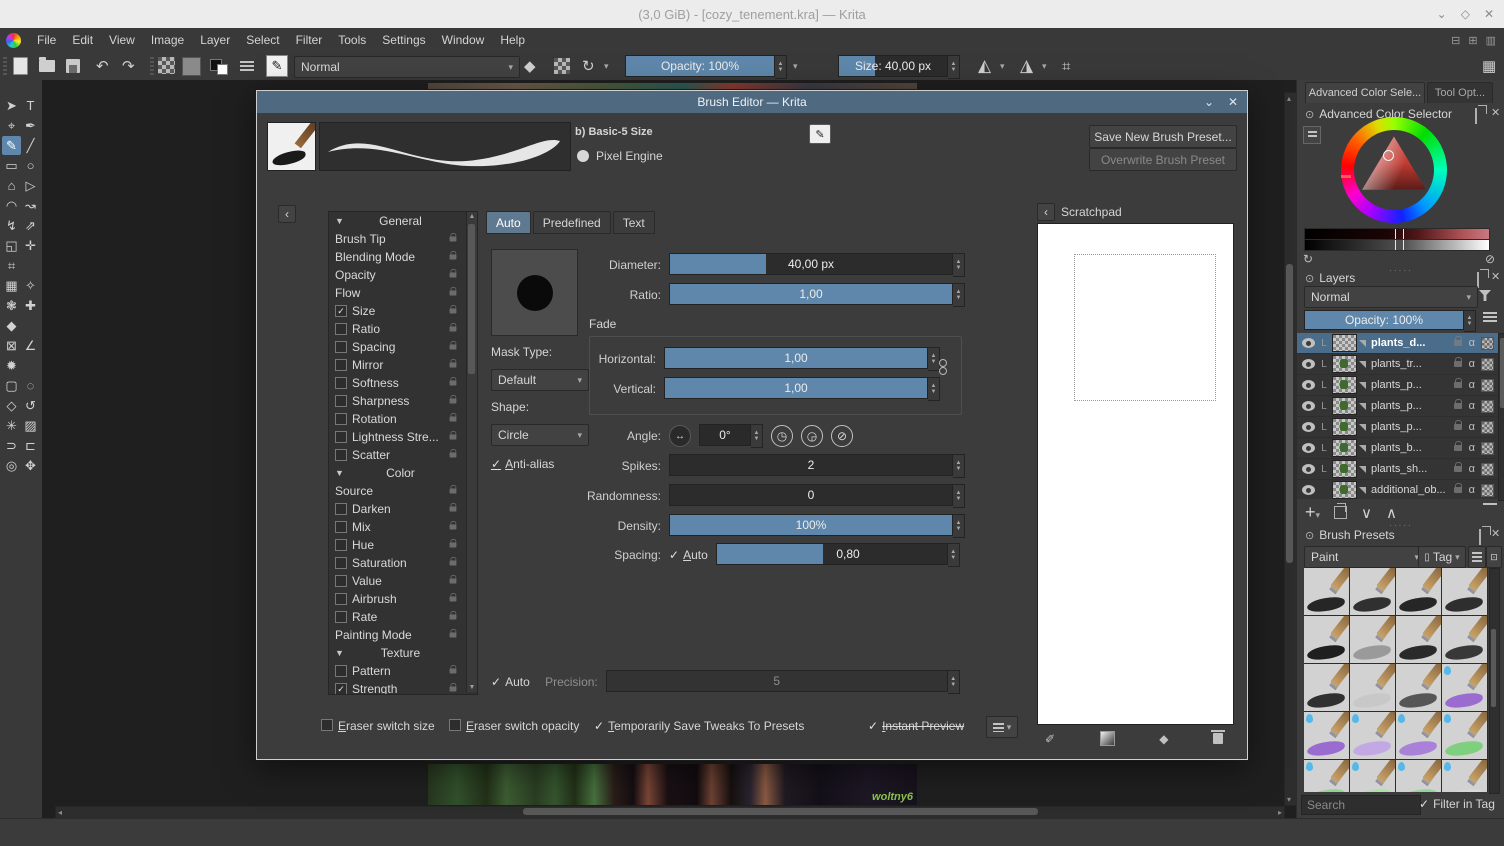 The width and height of the screenshot is (1504, 846). What do you see at coordinates (30, 385) in the screenshot?
I see `ellipse-select-tool-icon: ◌` at bounding box center [30, 385].